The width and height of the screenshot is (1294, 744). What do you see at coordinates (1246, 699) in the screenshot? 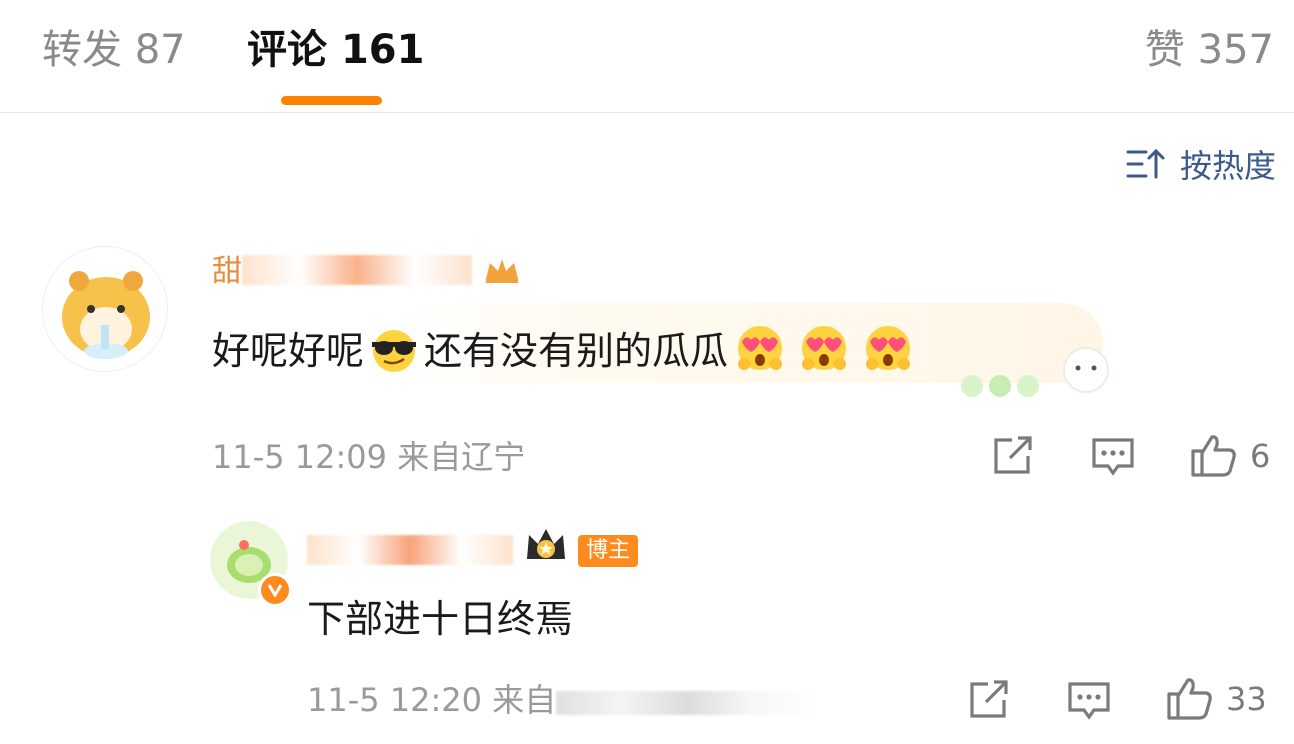
I see `like-count: 33` at bounding box center [1246, 699].